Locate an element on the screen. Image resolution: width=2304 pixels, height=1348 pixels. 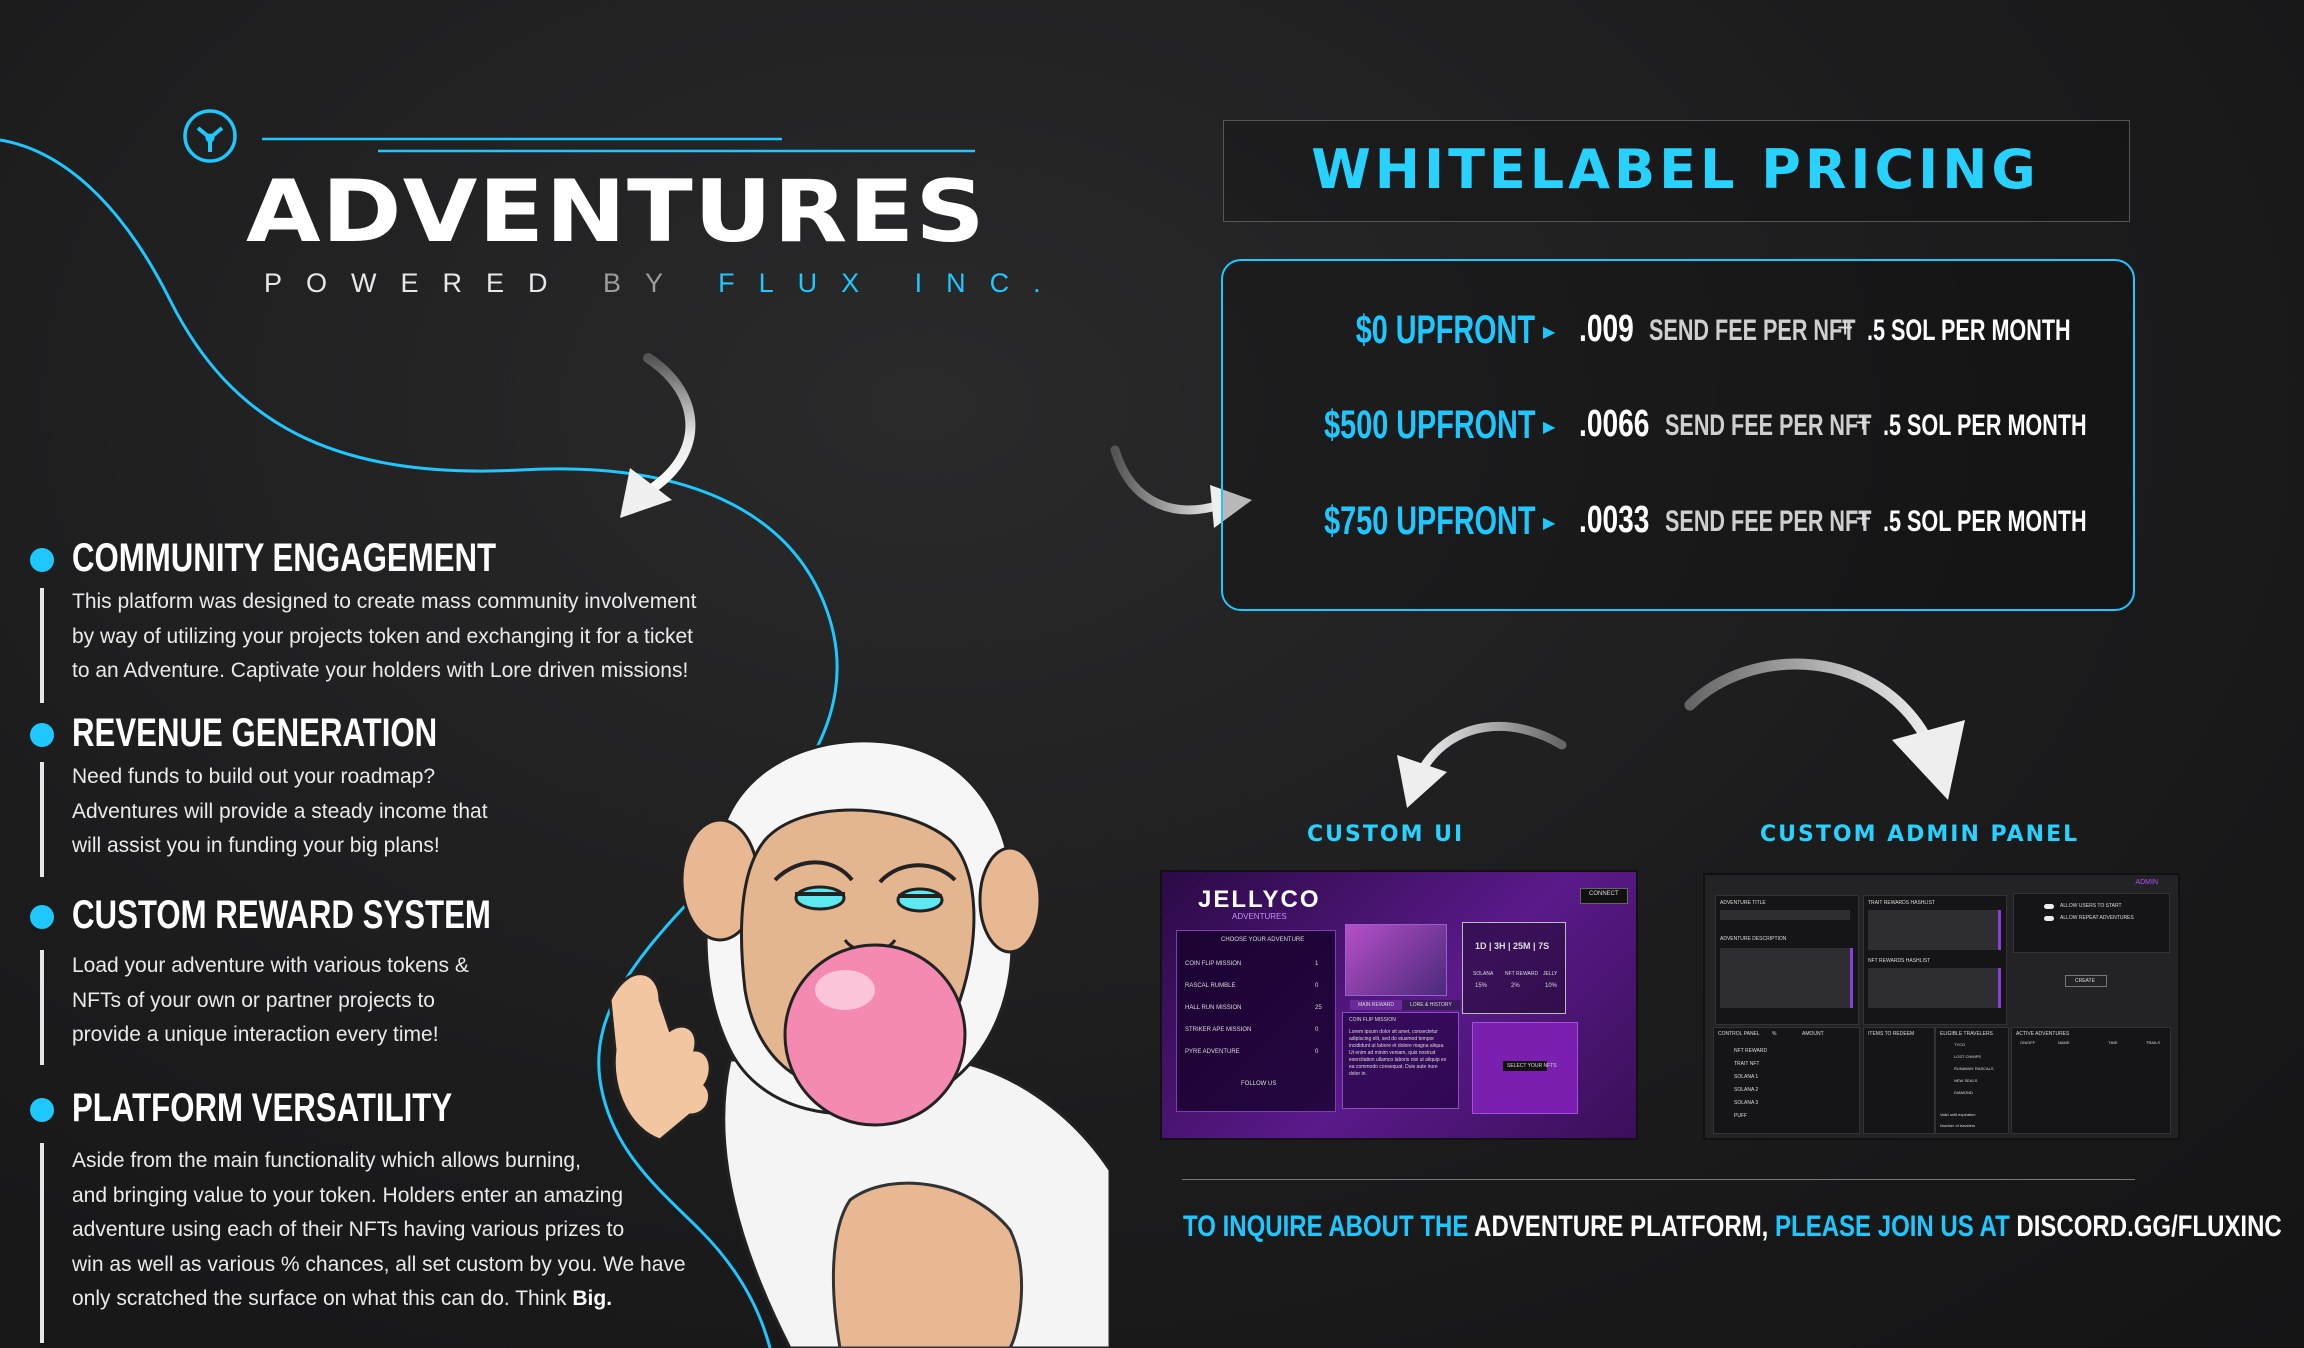
footer-divider is located at coordinates (1658, 1179).